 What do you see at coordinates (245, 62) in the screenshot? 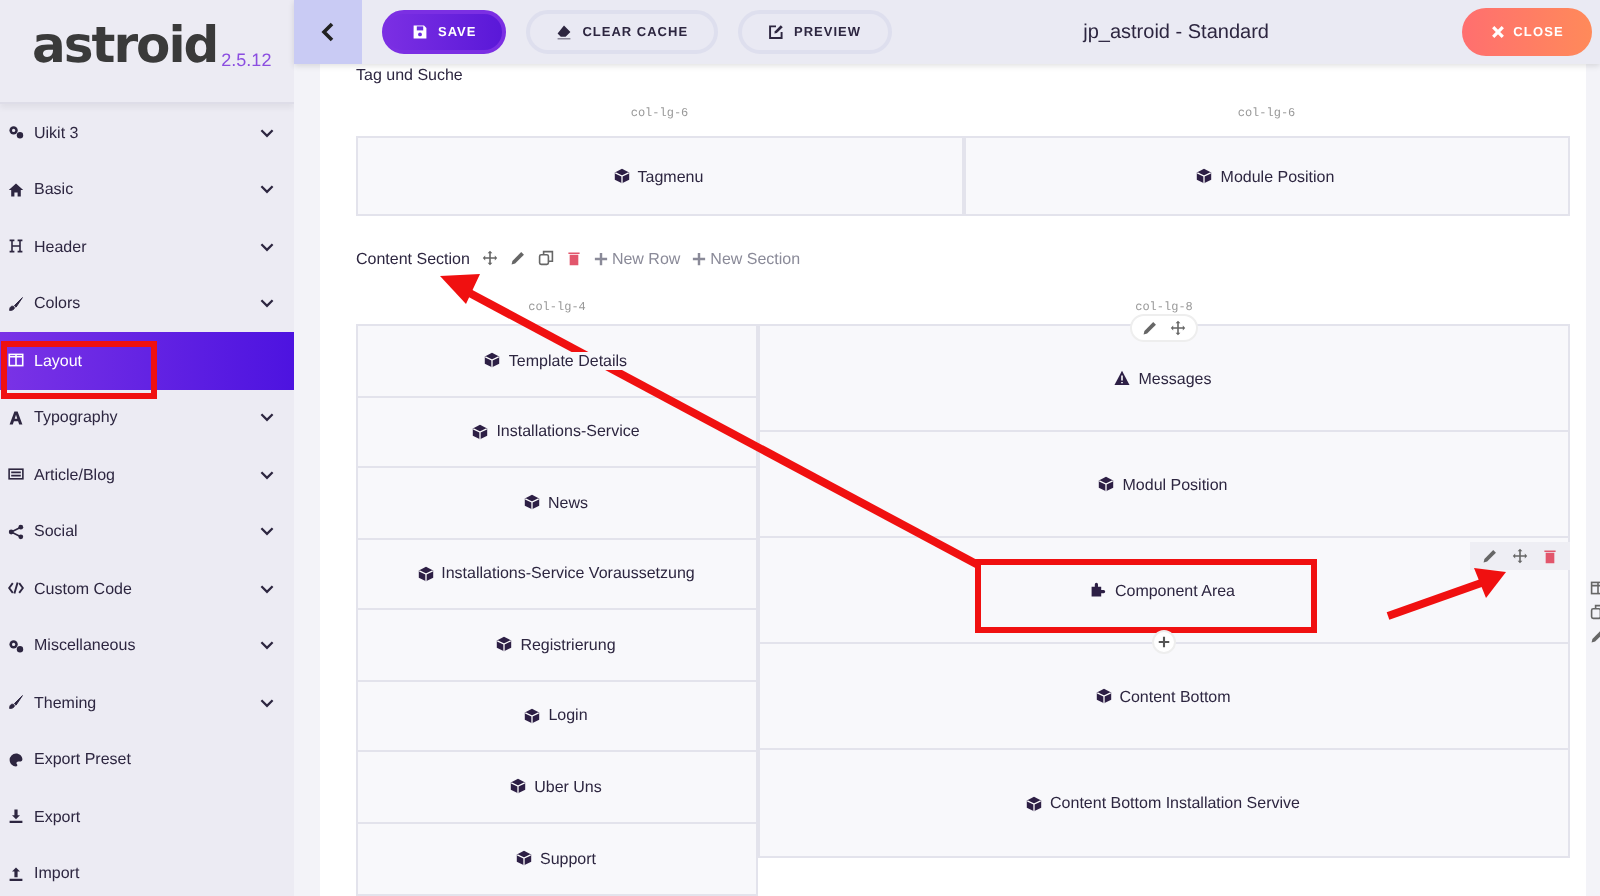
I see `version-label: 2.5.12` at bounding box center [245, 62].